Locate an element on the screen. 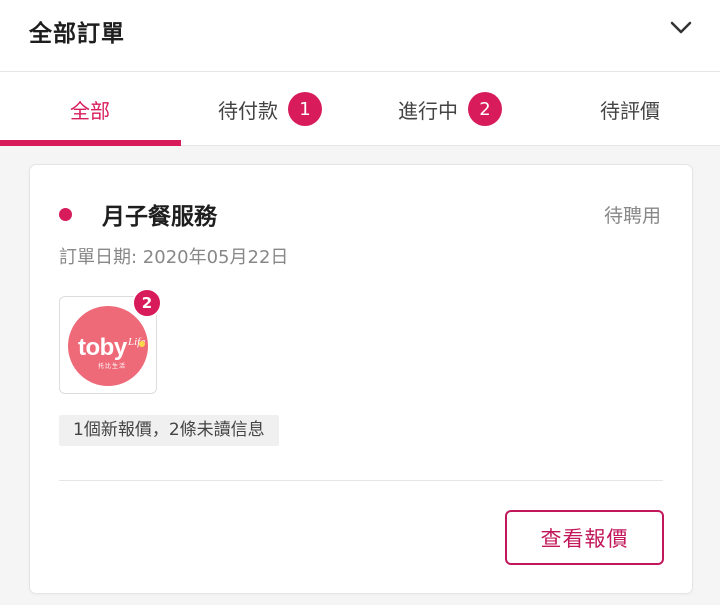  tab-pending-review: 待評價 is located at coordinates (630, 109).